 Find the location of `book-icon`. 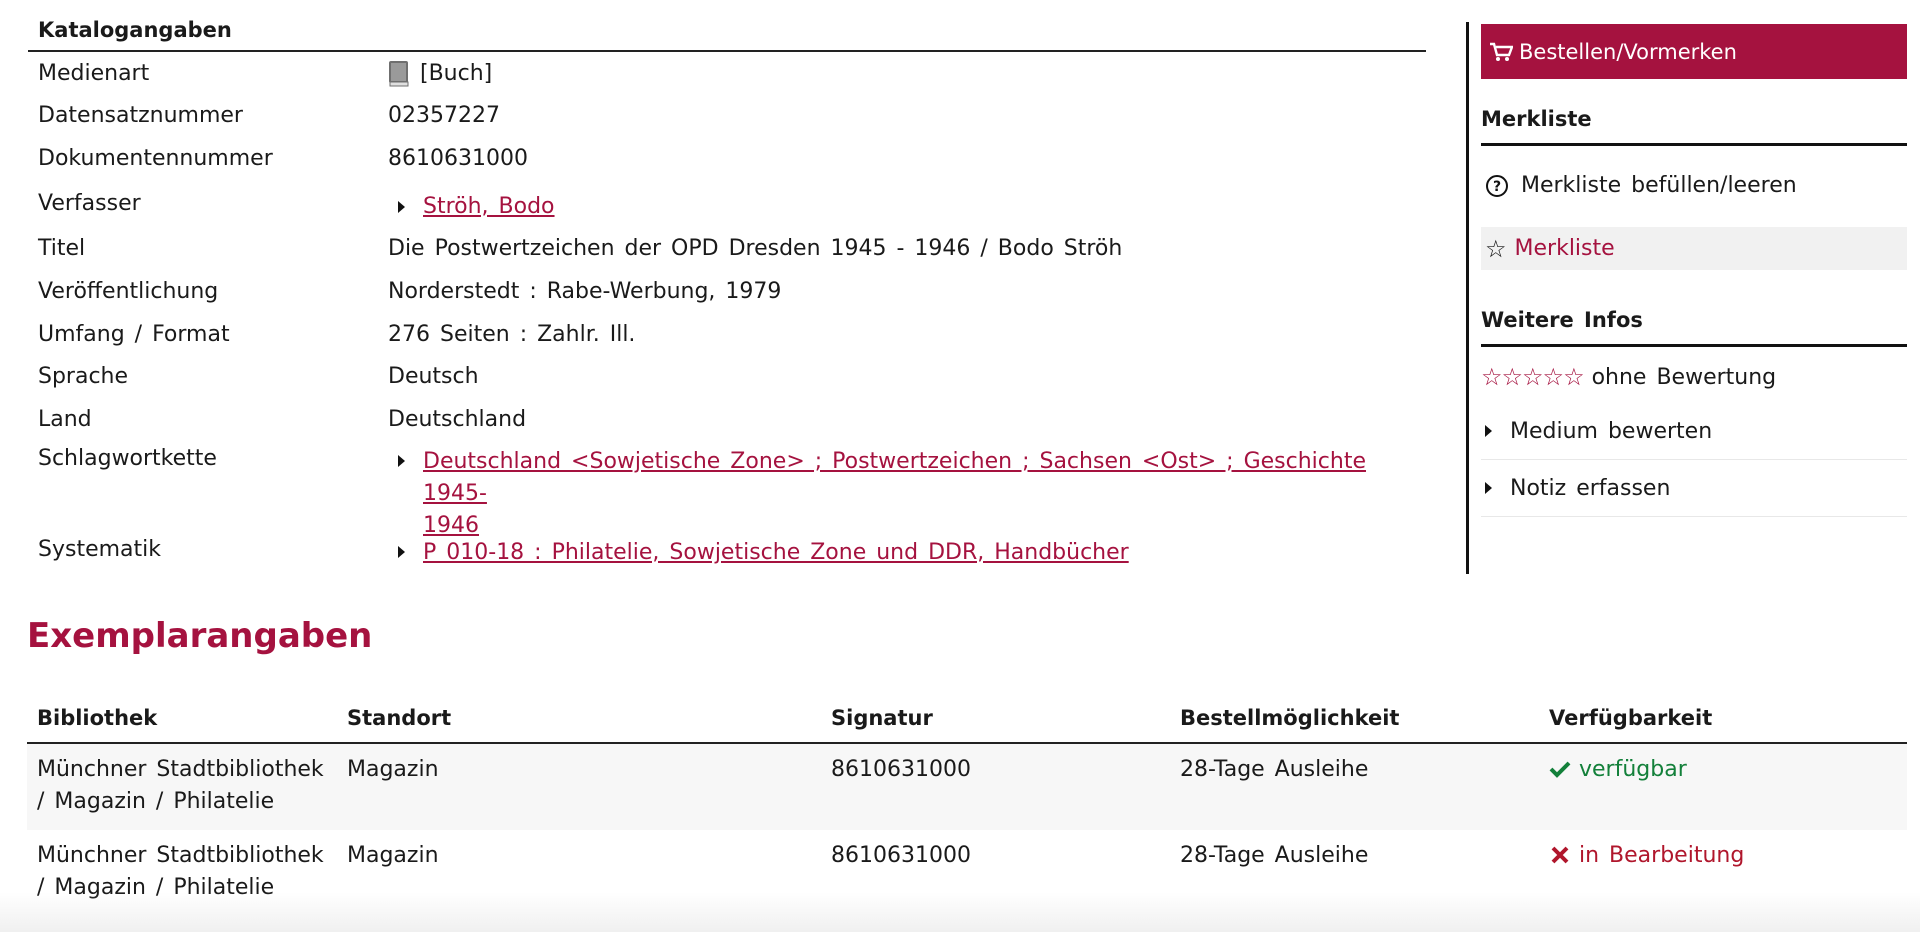

book-icon is located at coordinates (399, 73).